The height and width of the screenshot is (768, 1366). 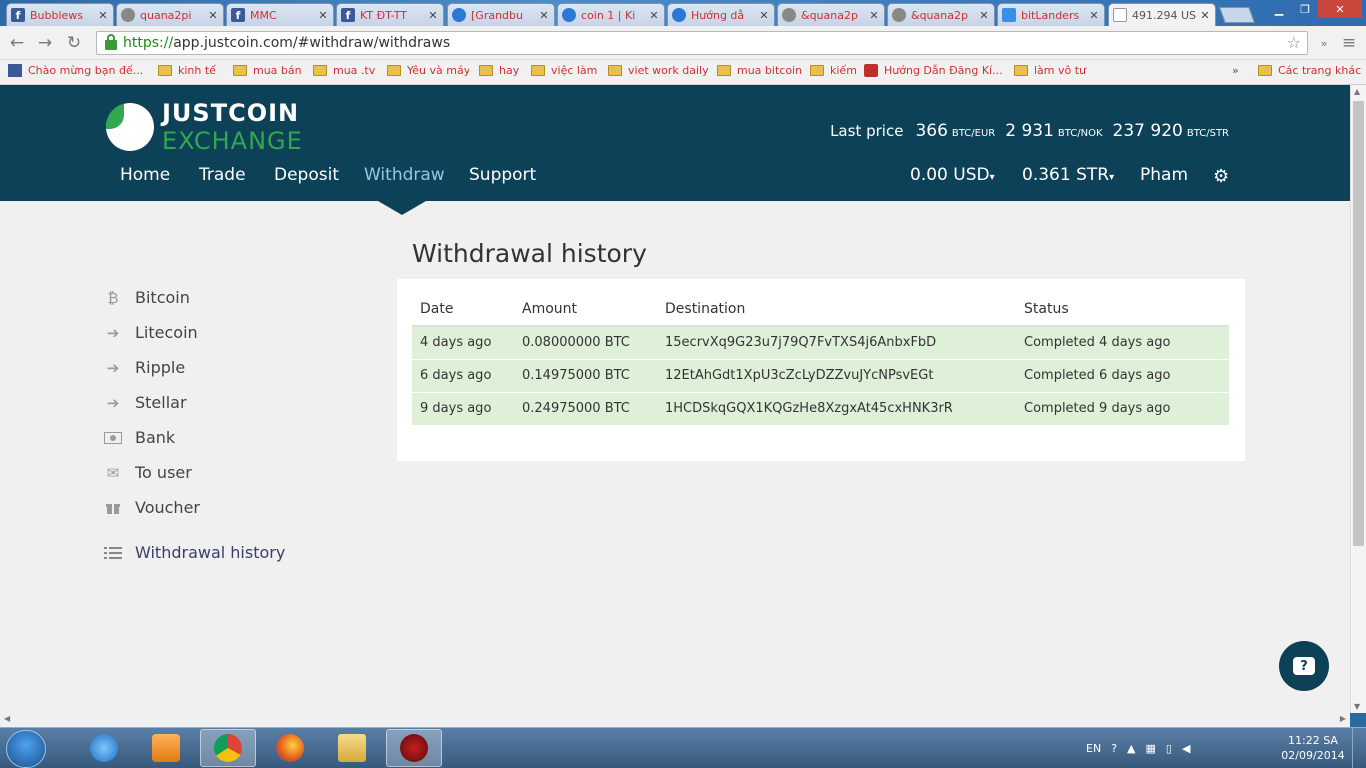 I want to click on window-close-button: ✕, so click(x=1340, y=9).